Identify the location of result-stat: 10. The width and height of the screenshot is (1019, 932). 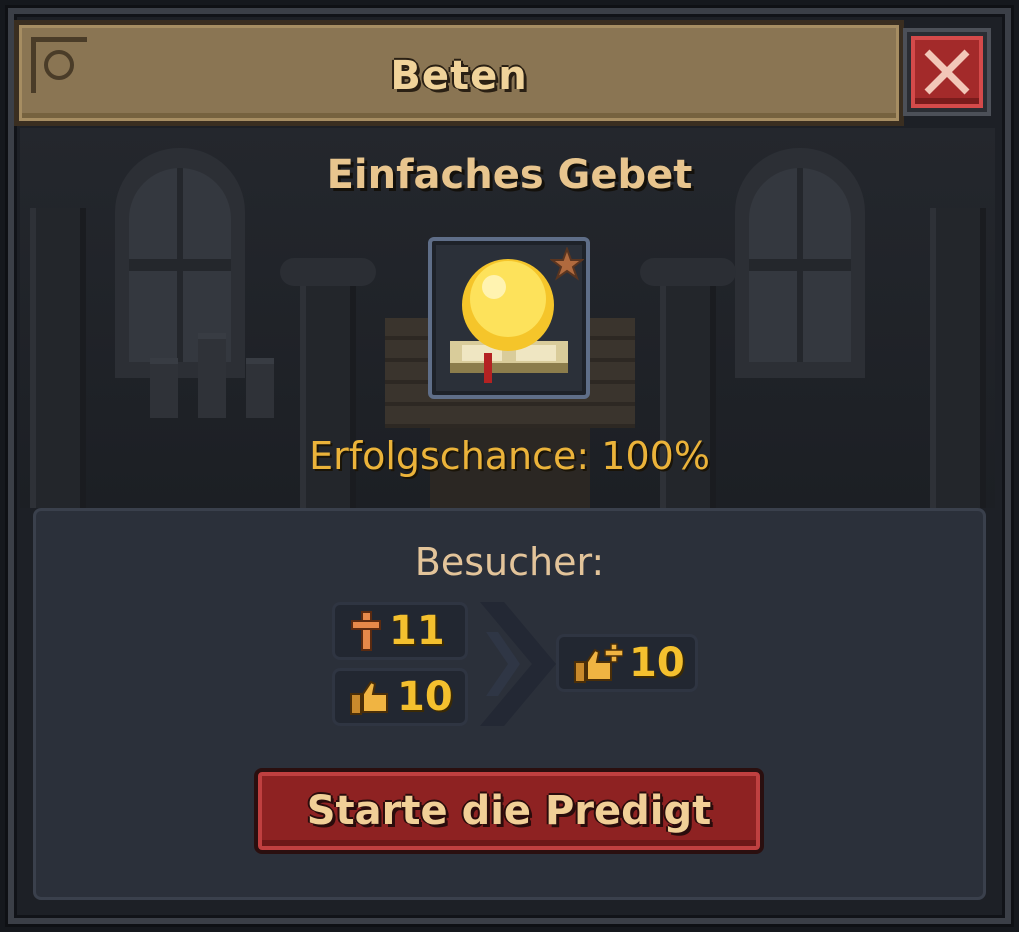
(627, 663).